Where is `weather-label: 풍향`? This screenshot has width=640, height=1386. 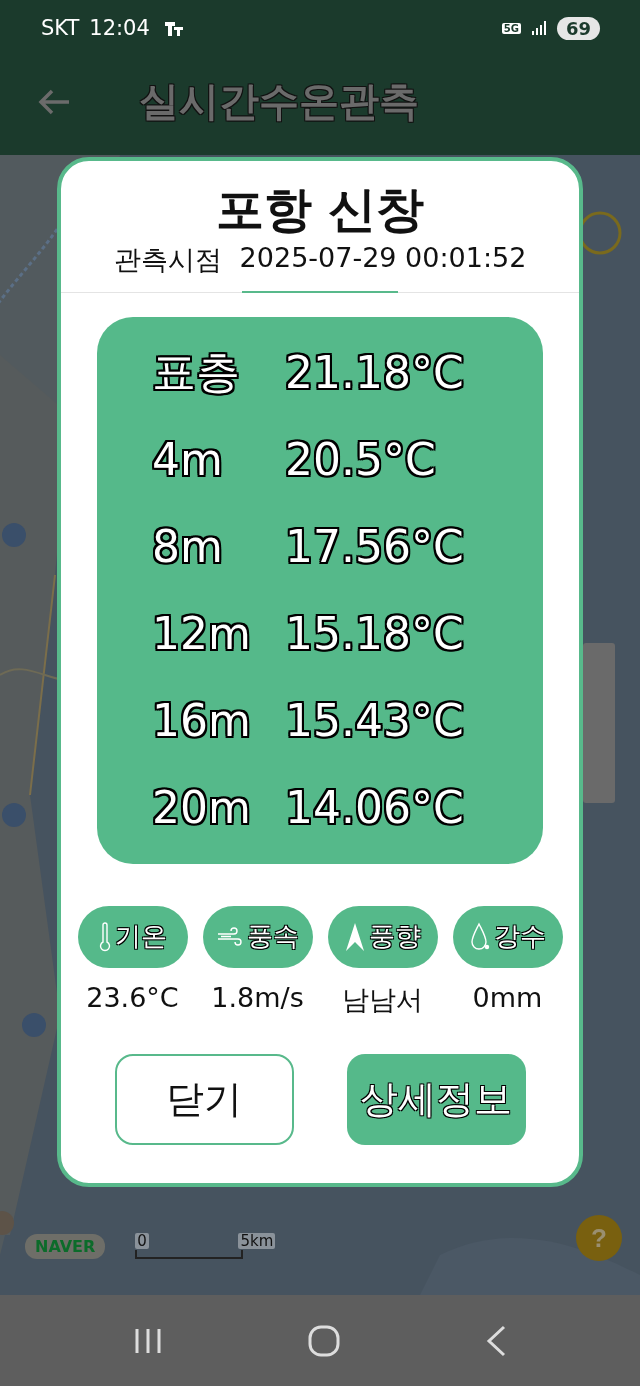 weather-label: 풍향 is located at coordinates (394, 937).